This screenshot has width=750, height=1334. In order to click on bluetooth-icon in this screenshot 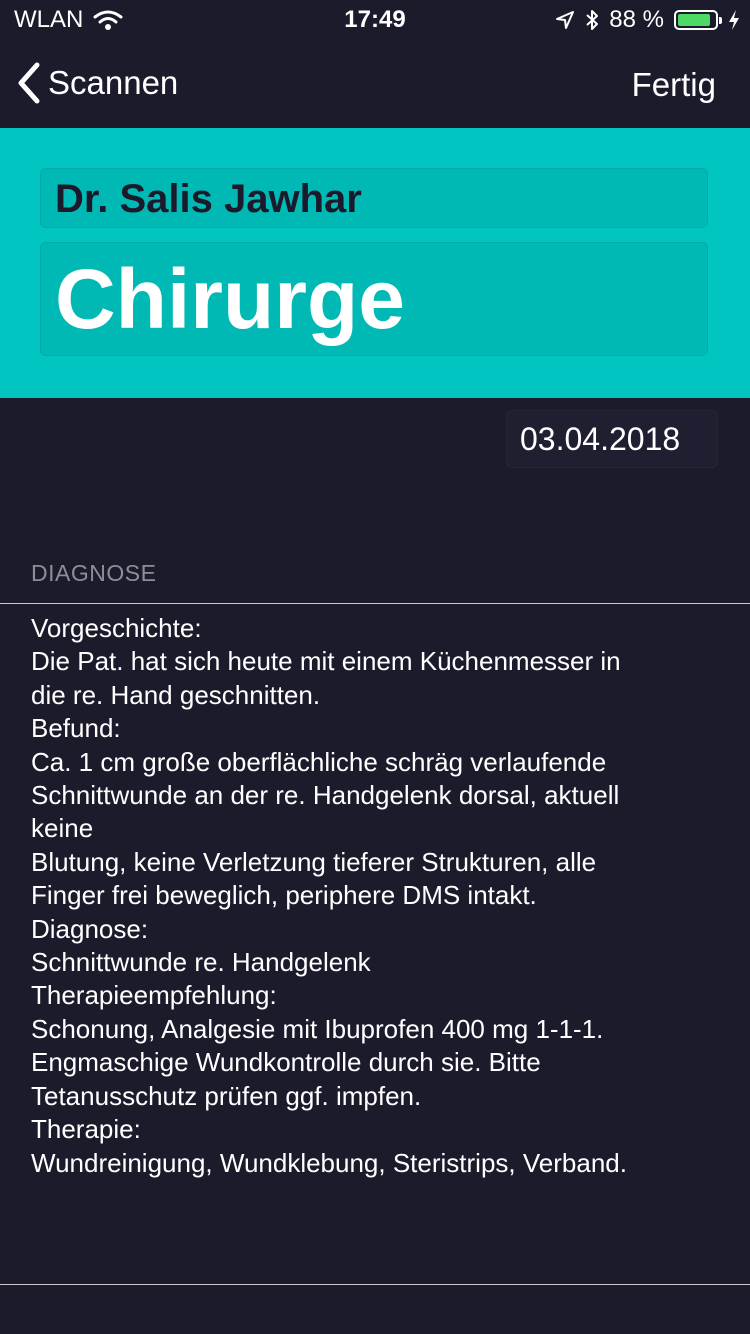, I will do `click(592, 20)`.